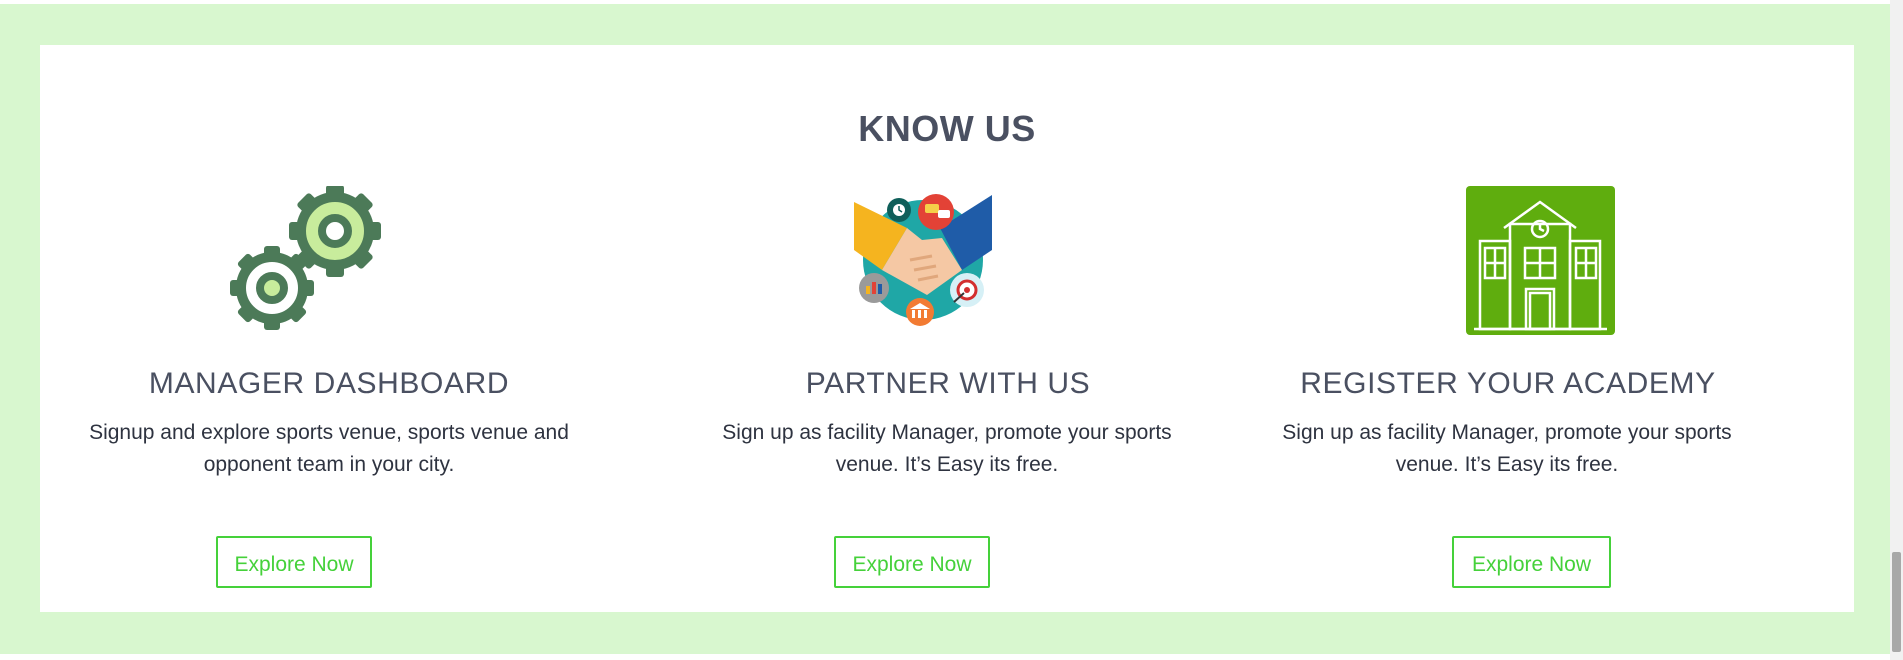 This screenshot has width=1903, height=660. I want to click on gears-icon, so click(305, 258).